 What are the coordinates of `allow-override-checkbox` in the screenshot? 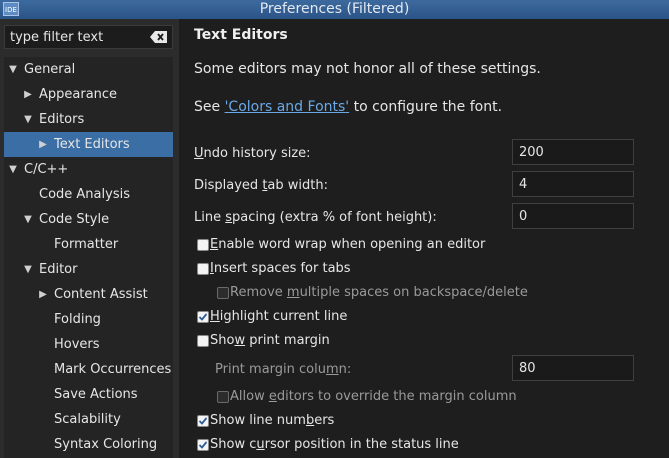 It's located at (223, 397).